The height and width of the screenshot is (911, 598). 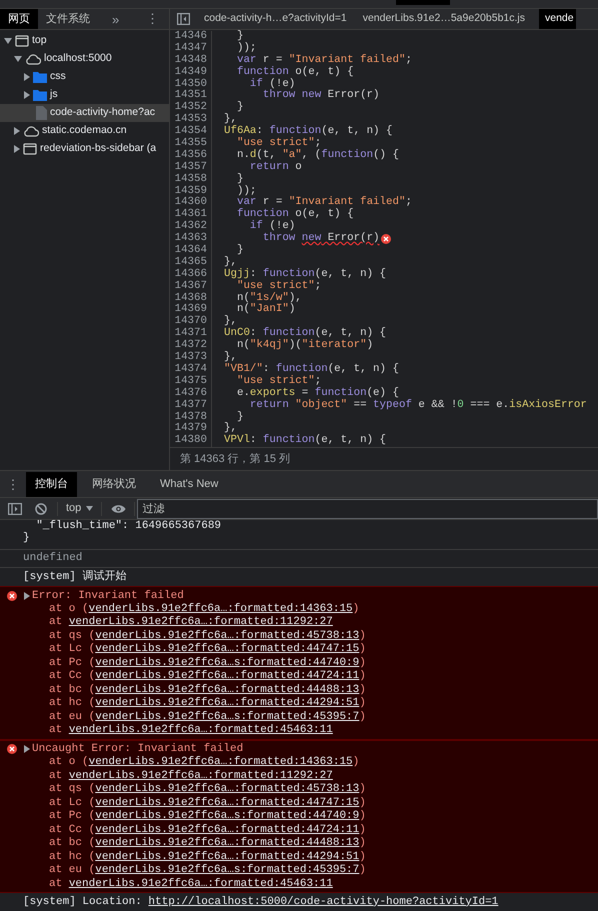 What do you see at coordinates (84, 41) in the screenshot?
I see `tree-item: top` at bounding box center [84, 41].